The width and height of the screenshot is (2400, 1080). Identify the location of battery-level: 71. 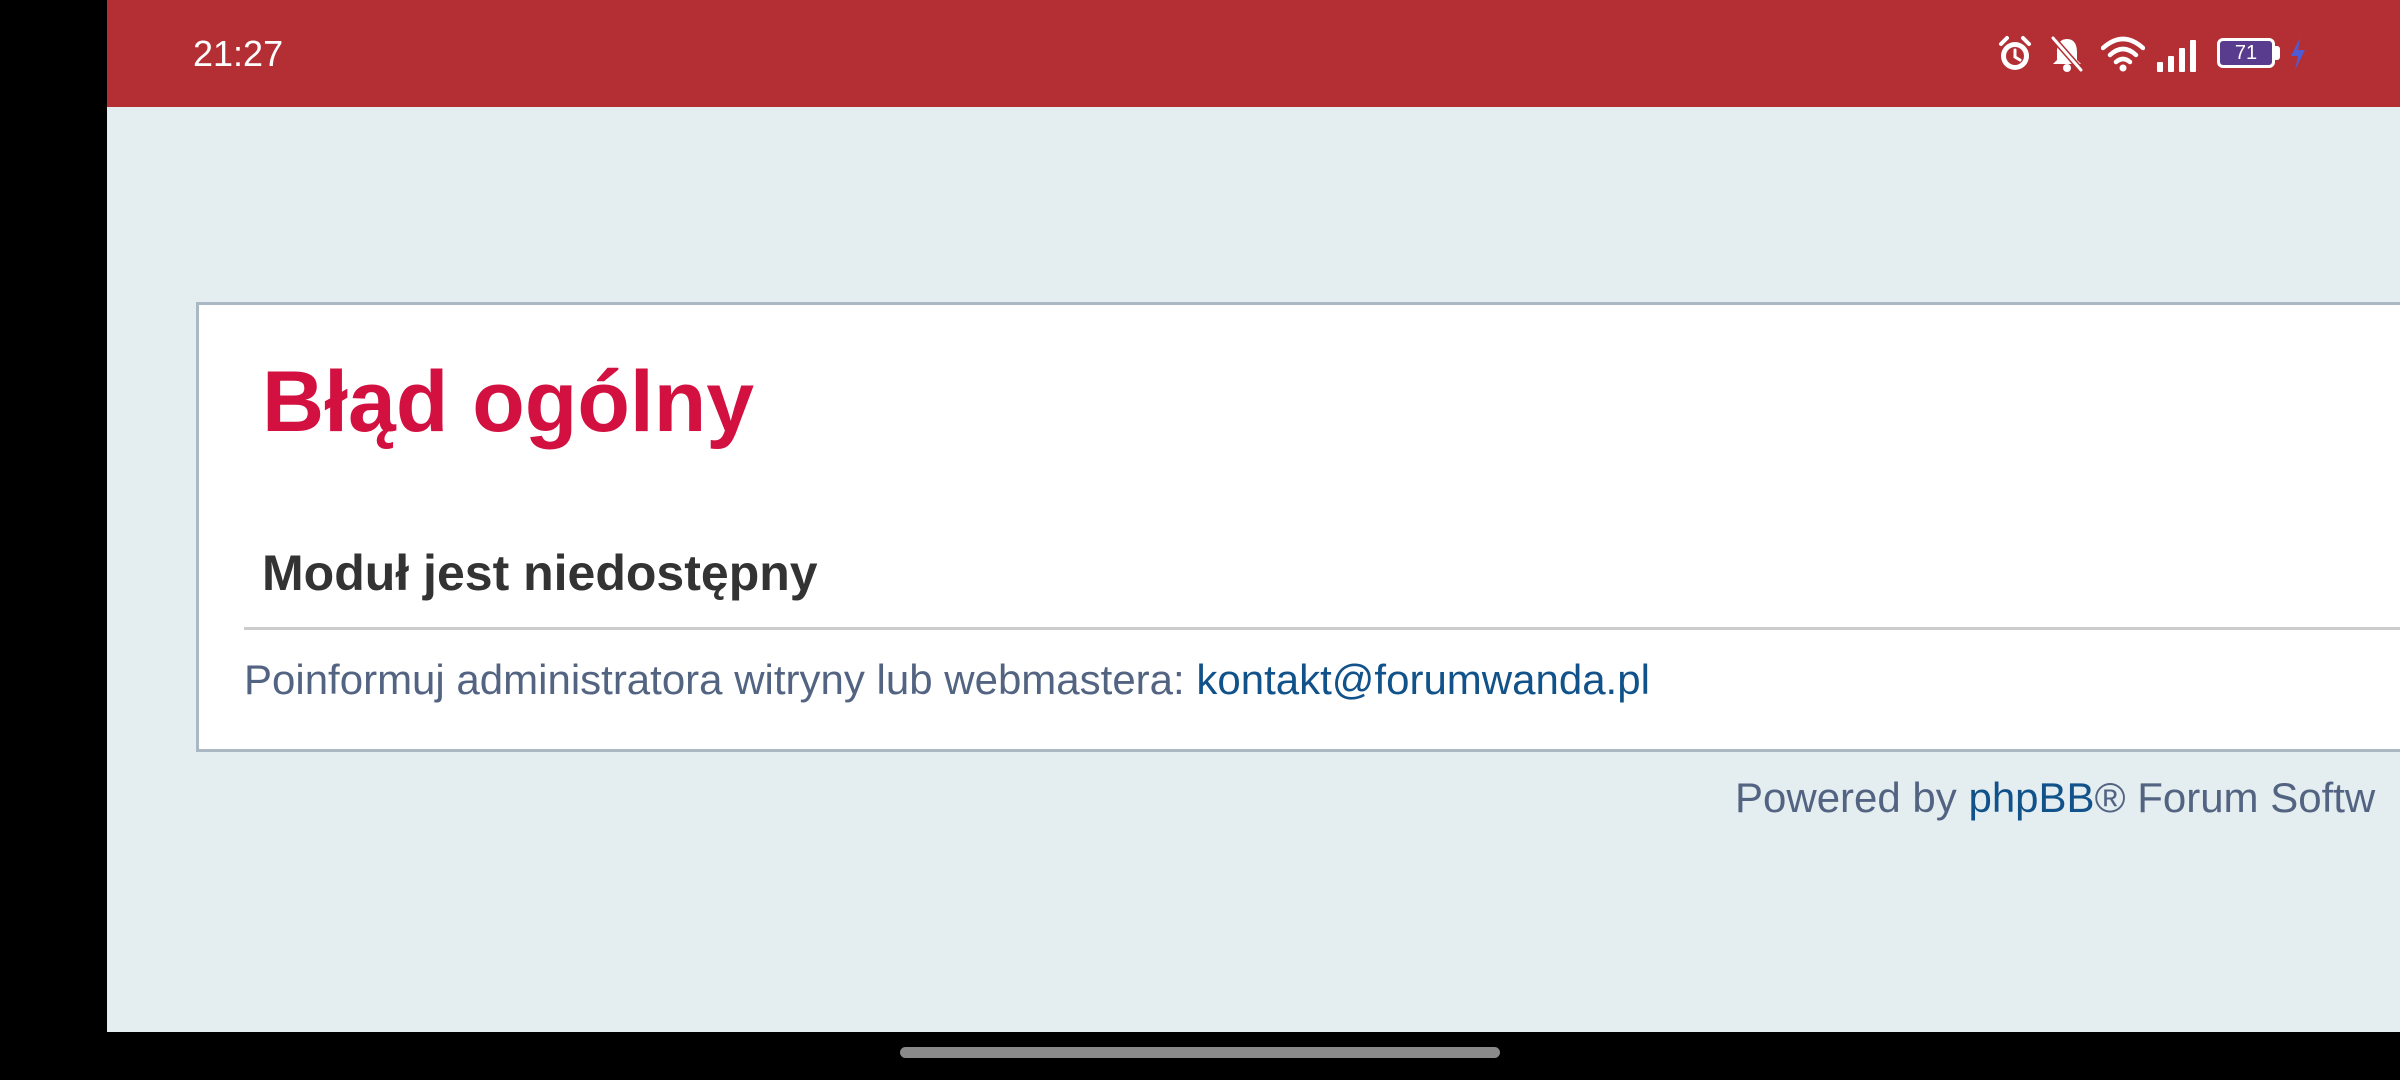
(2246, 53).